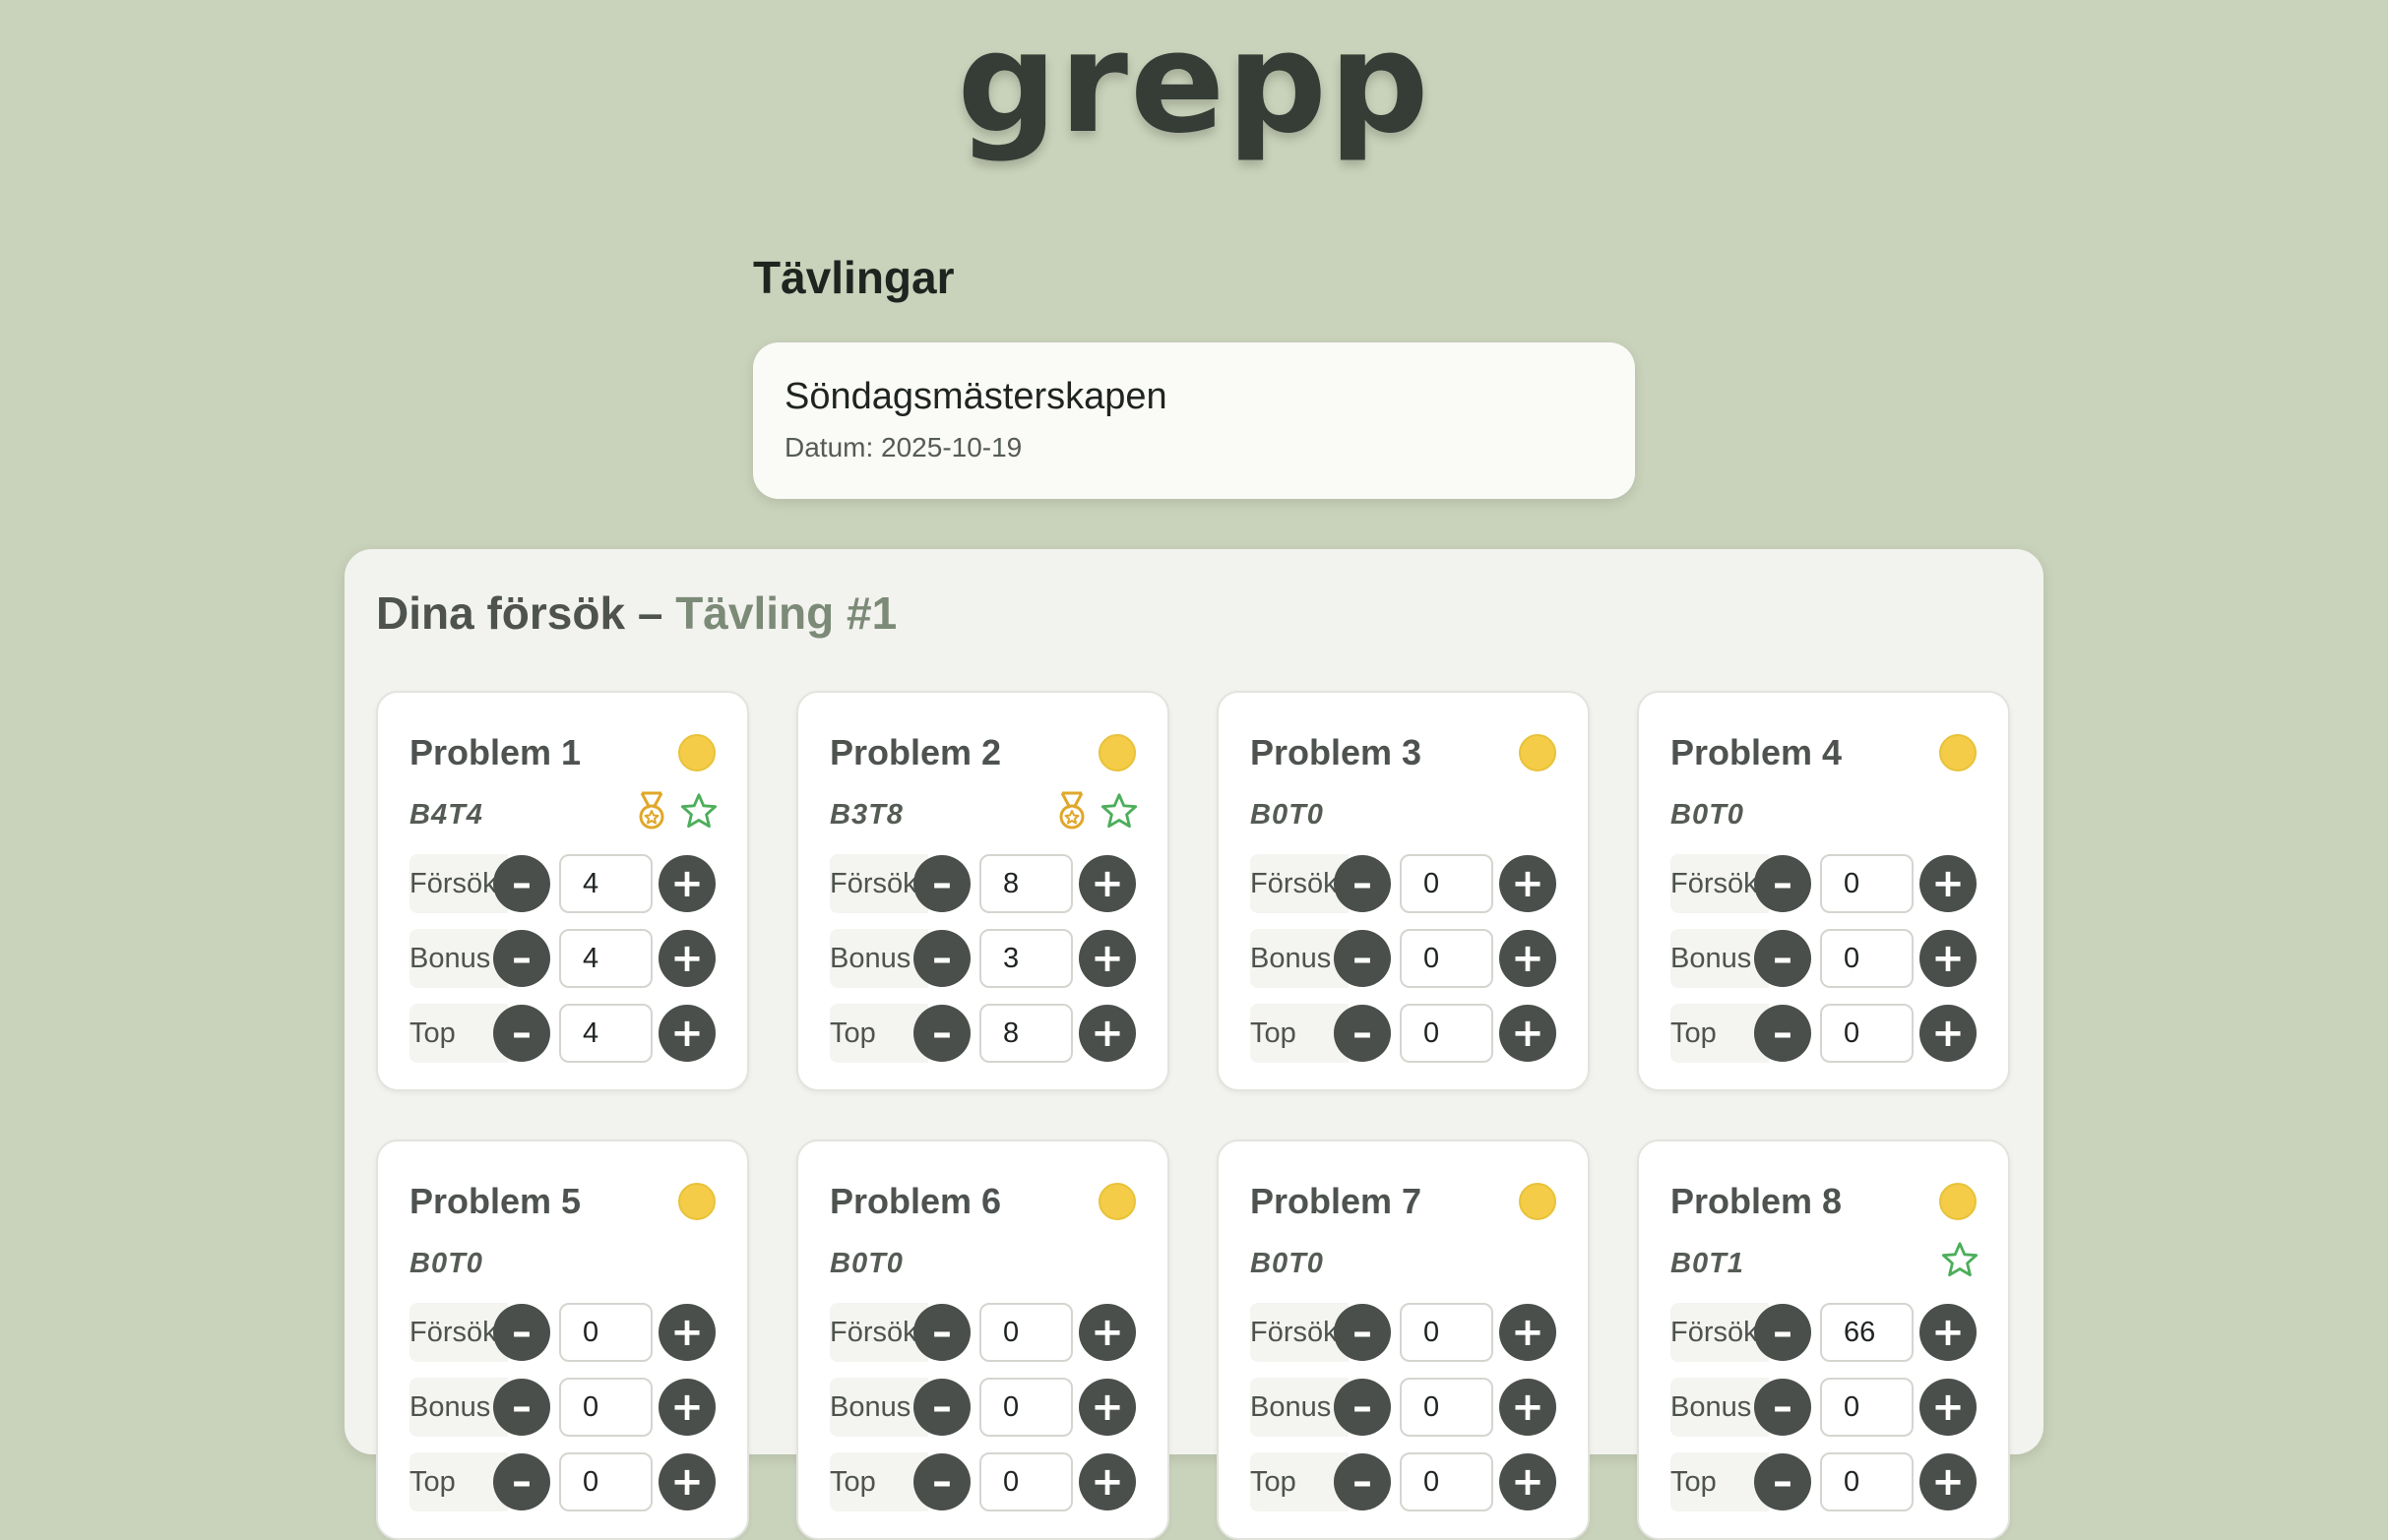 The width and height of the screenshot is (2388, 1540). I want to click on competitions-heading: Tävlingar, so click(854, 277).